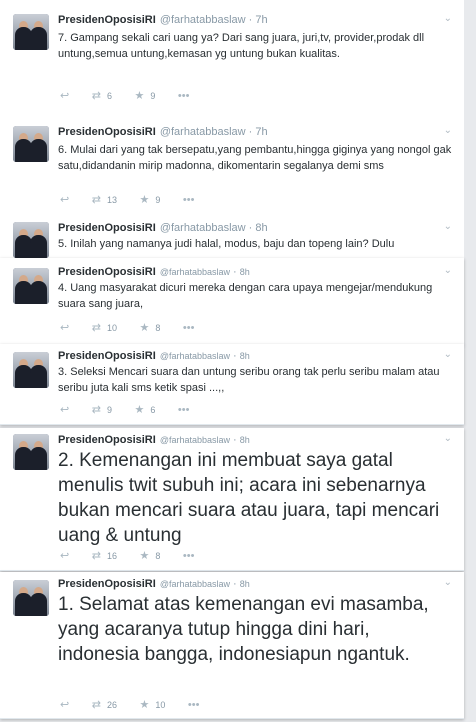 This screenshot has width=476, height=722. Describe the element at coordinates (111, 200) in the screenshot. I see `retweet-count: 13` at that location.